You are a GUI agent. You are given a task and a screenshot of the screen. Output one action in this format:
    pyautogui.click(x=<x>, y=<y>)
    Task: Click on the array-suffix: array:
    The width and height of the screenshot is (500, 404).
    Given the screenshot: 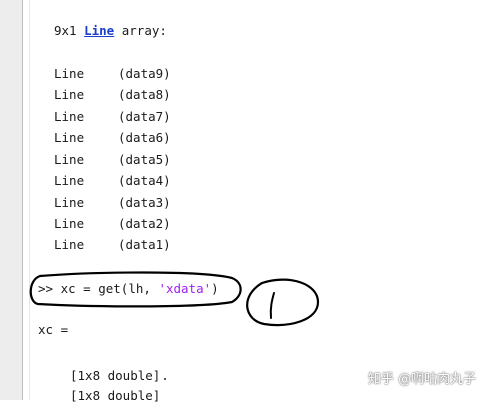 What is the action you would take?
    pyautogui.click(x=144, y=30)
    